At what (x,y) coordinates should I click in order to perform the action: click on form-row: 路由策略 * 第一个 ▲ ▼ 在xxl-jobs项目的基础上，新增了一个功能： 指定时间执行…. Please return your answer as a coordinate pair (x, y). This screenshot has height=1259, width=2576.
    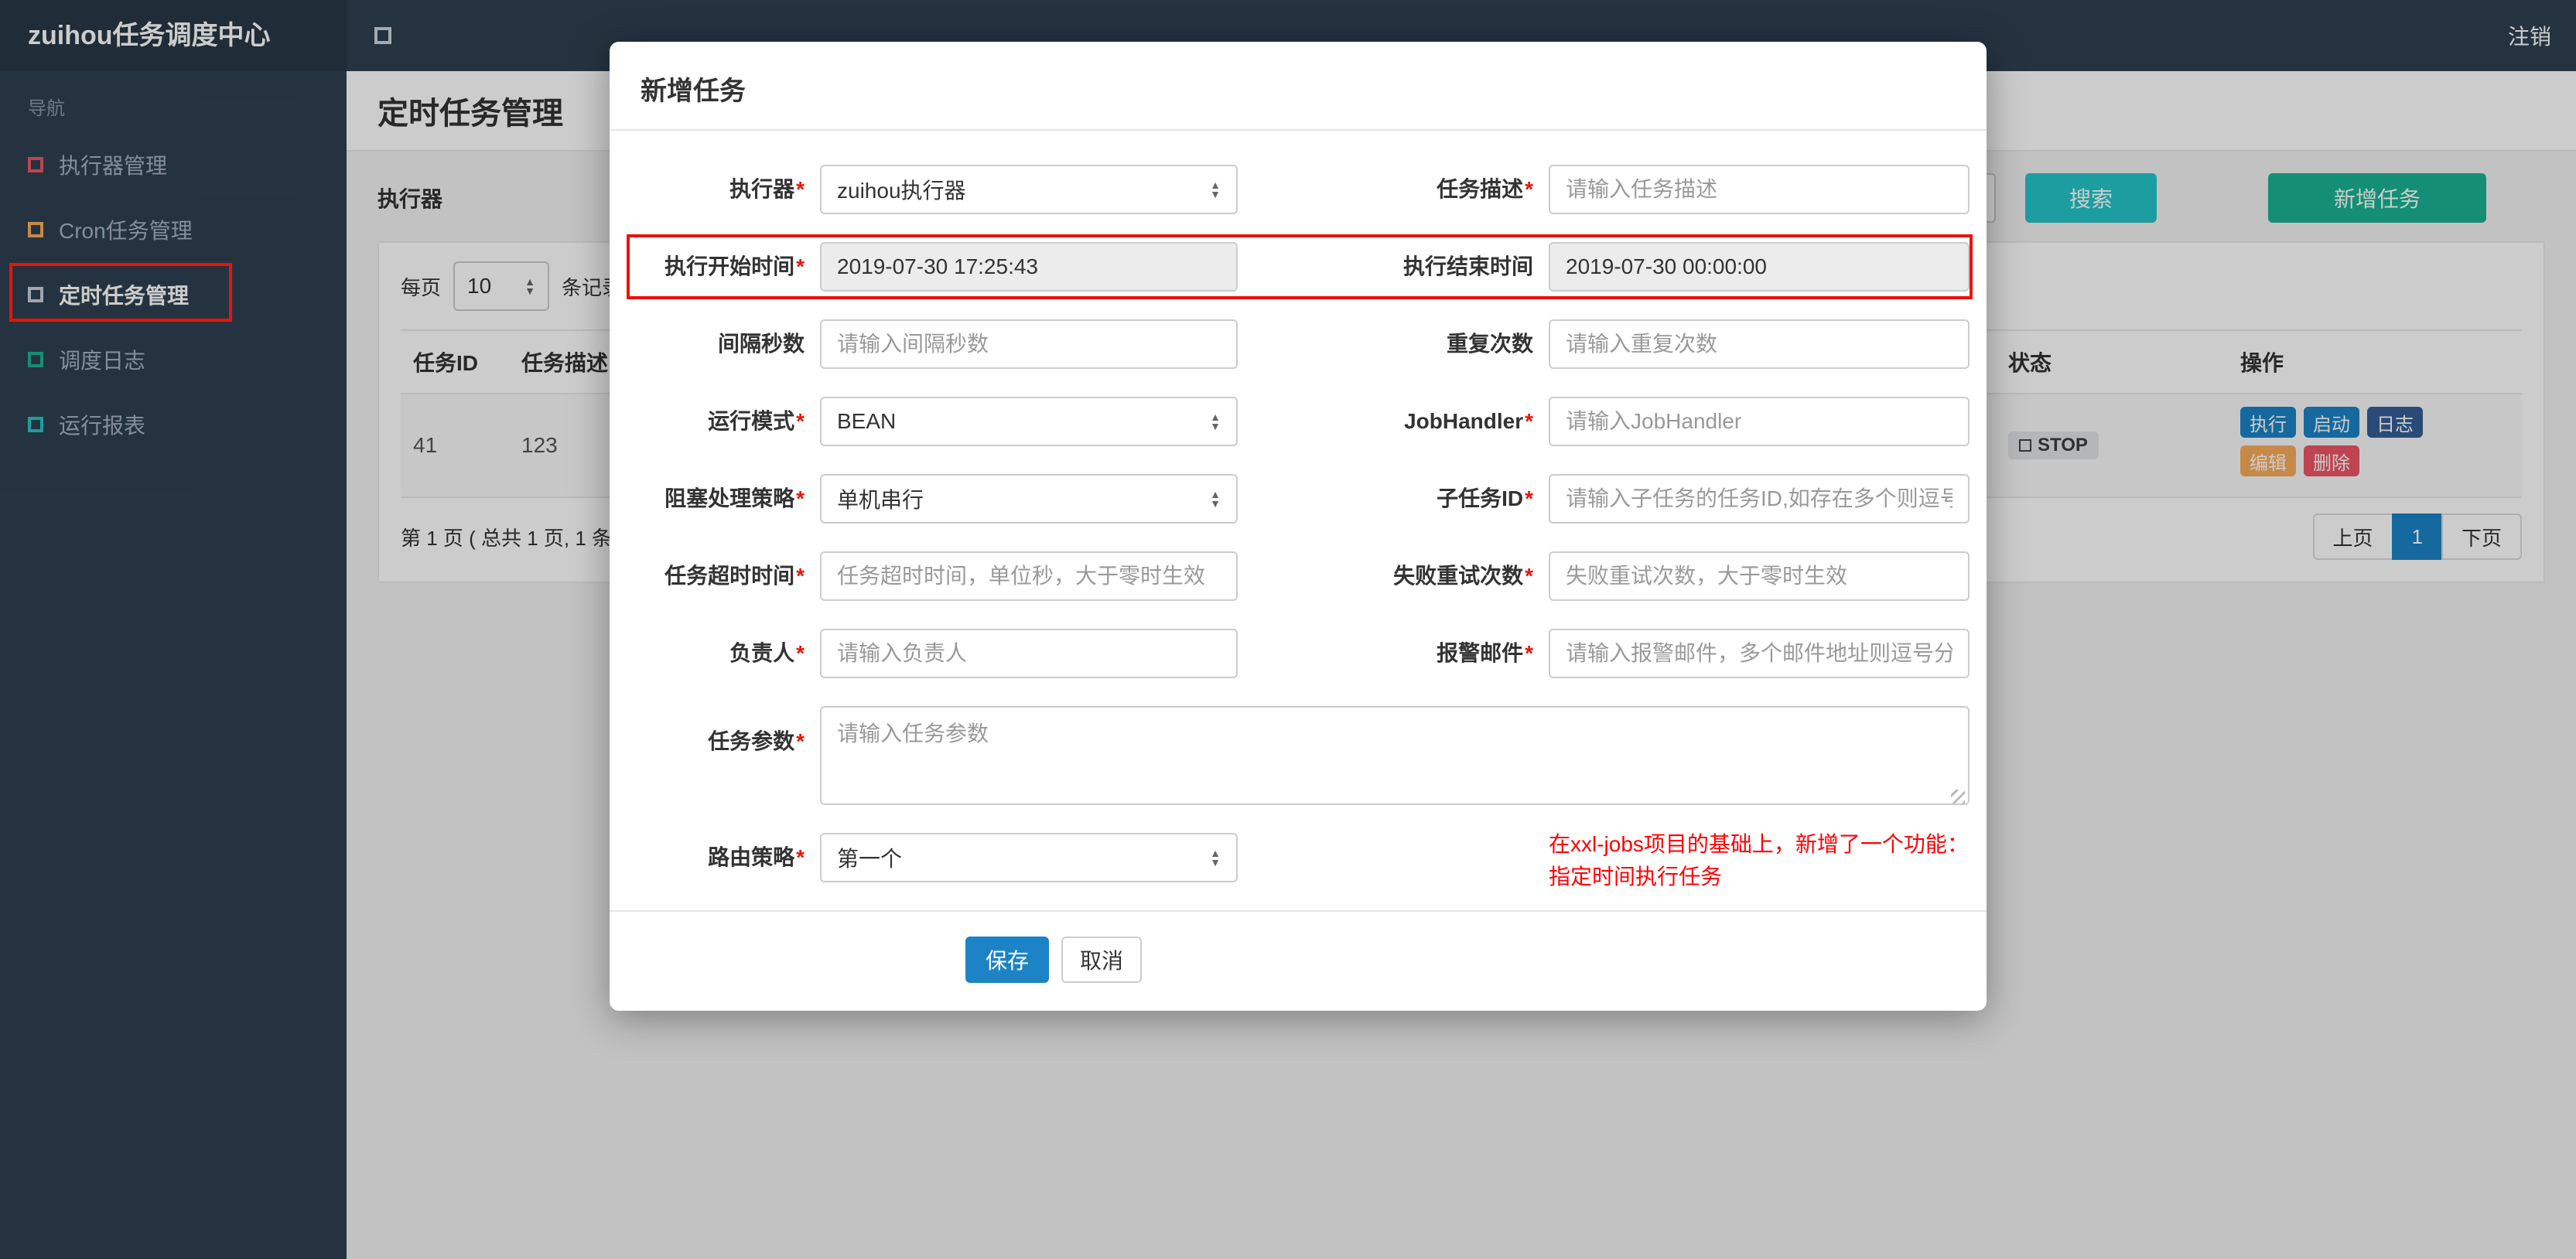
    Looking at the image, I should click on (1301, 861).